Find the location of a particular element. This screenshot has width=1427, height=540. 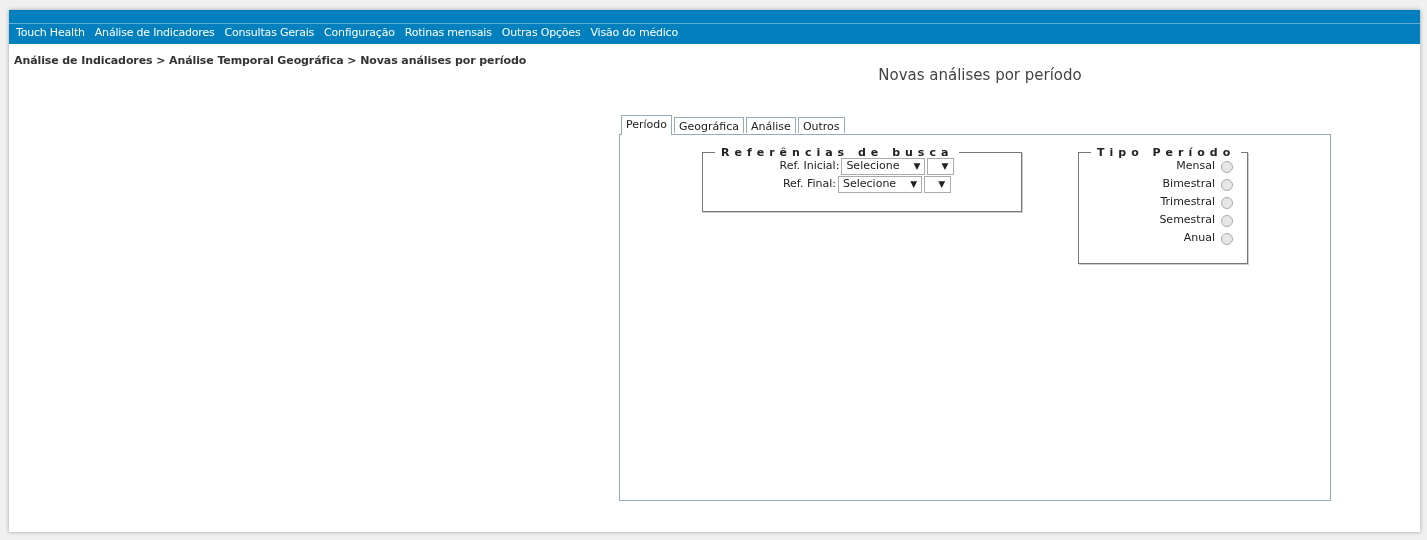

menu-item: Configuração is located at coordinates (359, 33).